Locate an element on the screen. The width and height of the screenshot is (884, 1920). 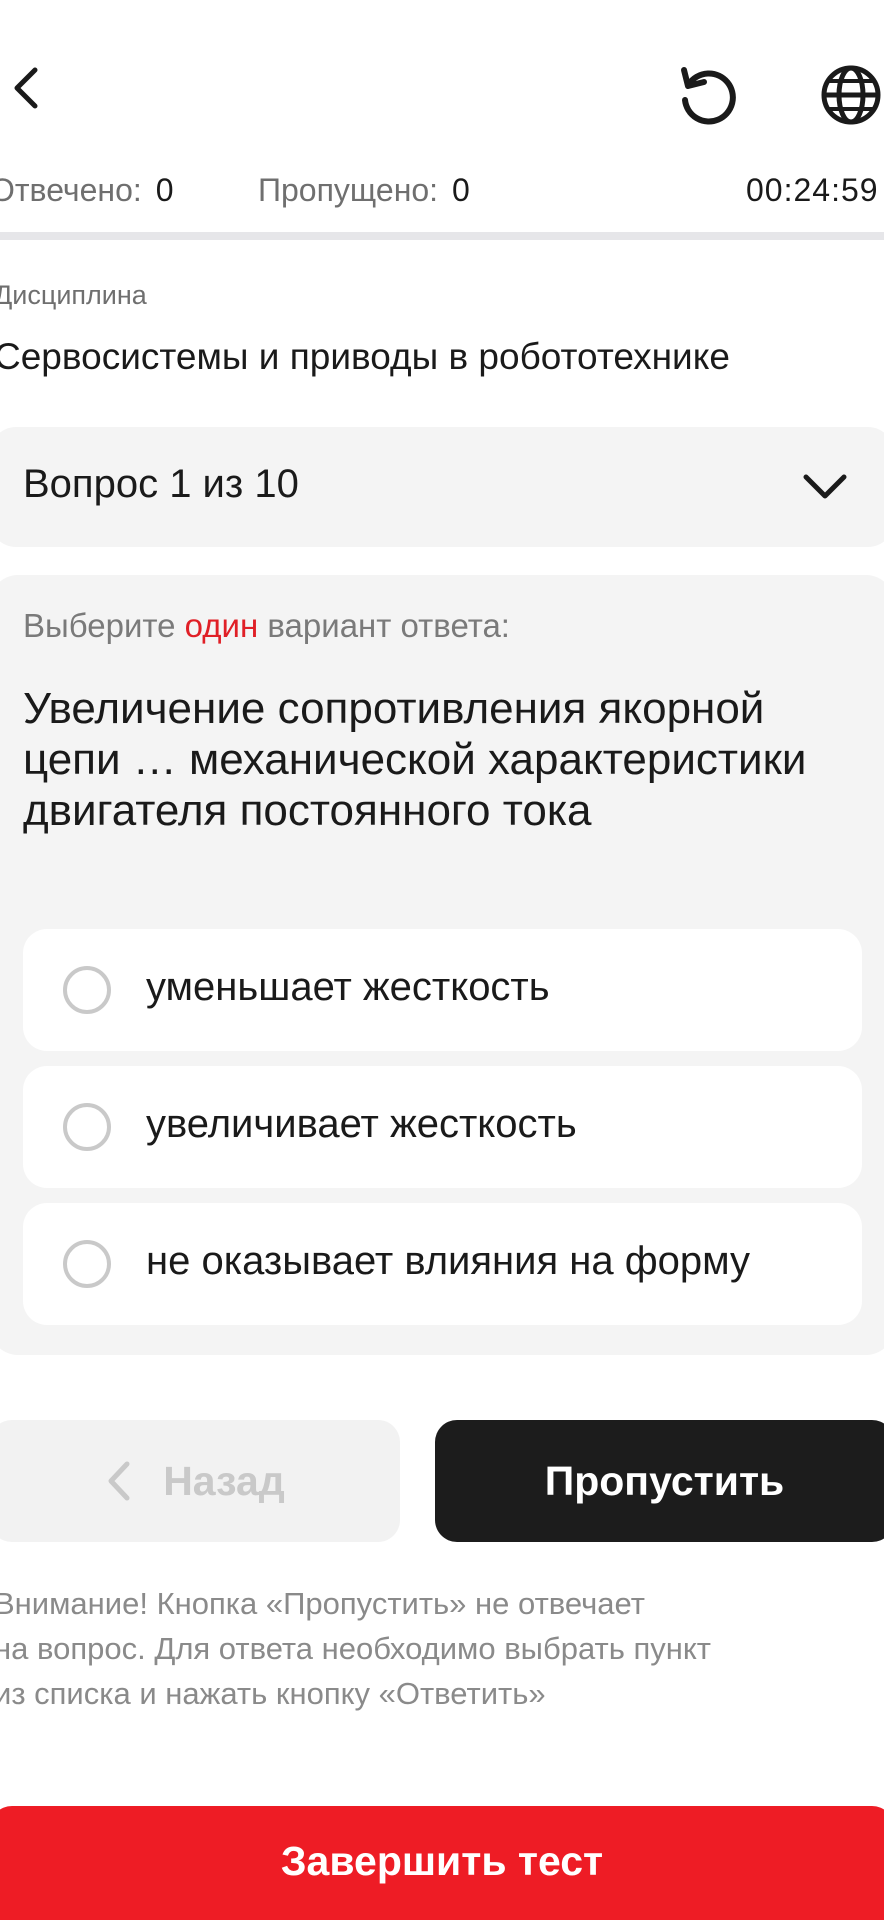
question-selector-text: Вопрос 1 из 10 is located at coordinates (161, 484).